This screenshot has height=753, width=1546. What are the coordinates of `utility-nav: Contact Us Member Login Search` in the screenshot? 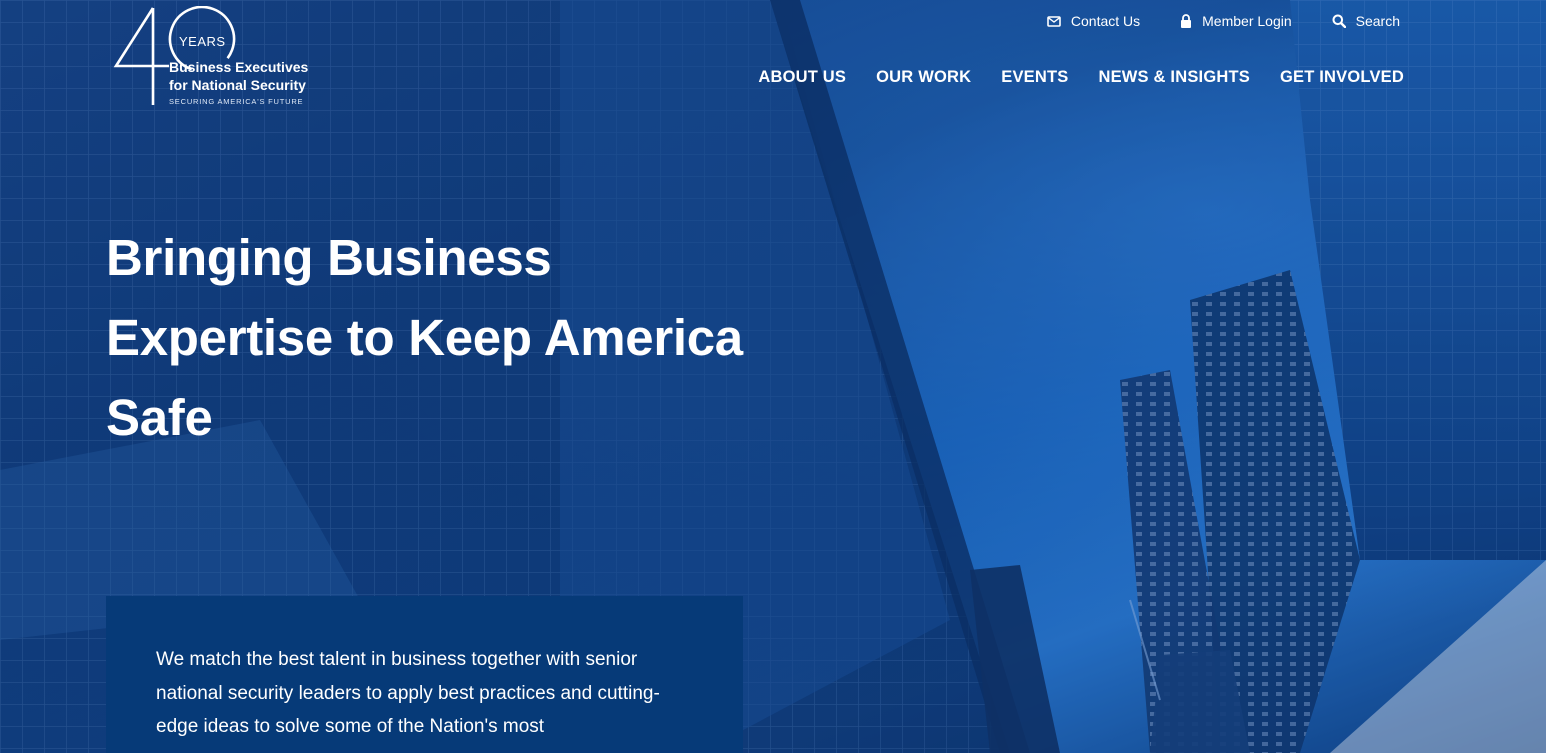 It's located at (1223, 21).